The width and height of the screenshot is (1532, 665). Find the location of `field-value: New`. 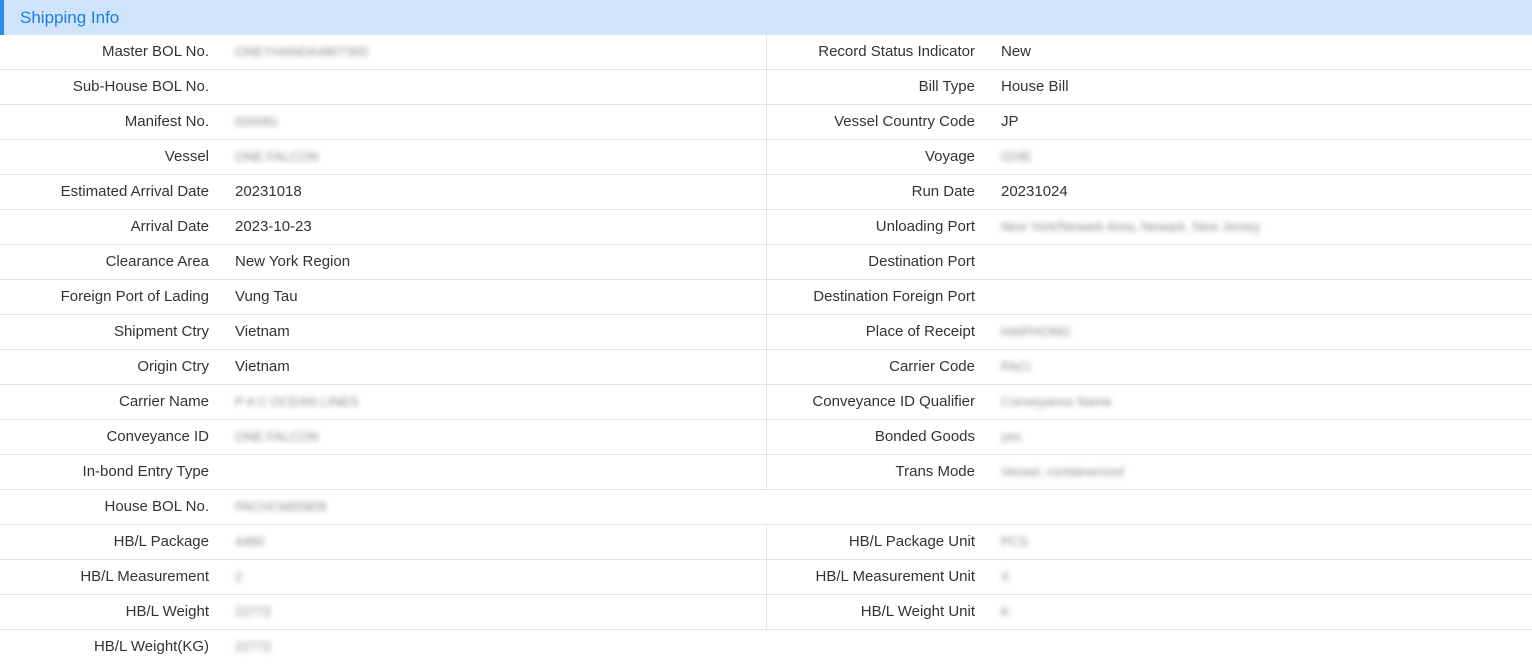

field-value: New is located at coordinates (1259, 52).